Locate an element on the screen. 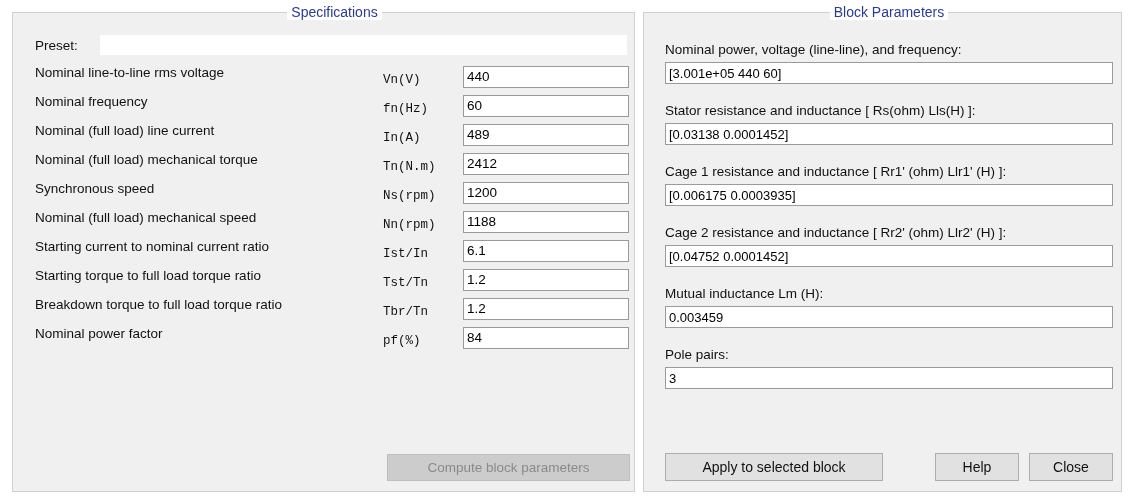 This screenshot has width=1132, height=499. value-field: 489 is located at coordinates (546, 134).